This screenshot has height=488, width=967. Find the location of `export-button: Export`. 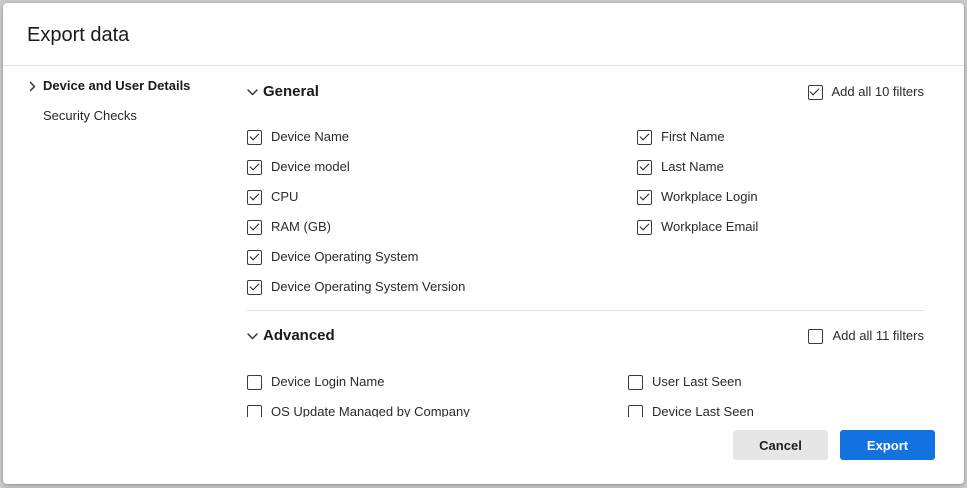

export-button: Export is located at coordinates (887, 445).